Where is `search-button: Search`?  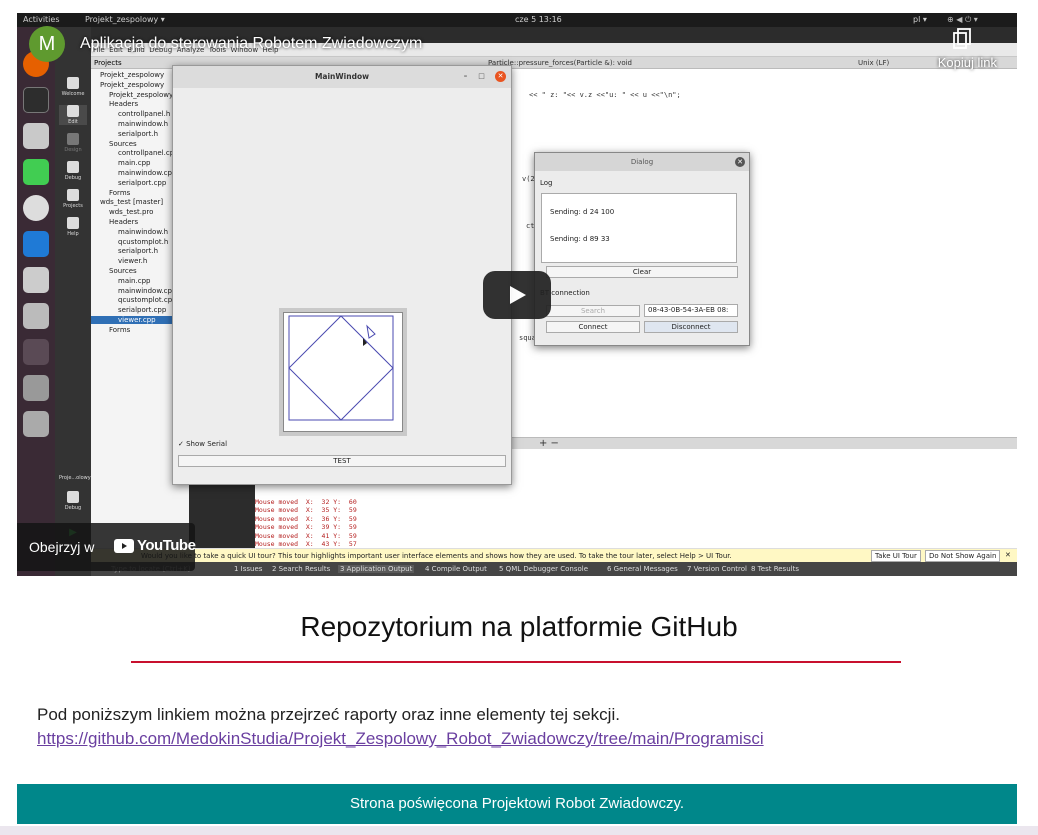
search-button: Search is located at coordinates (593, 311).